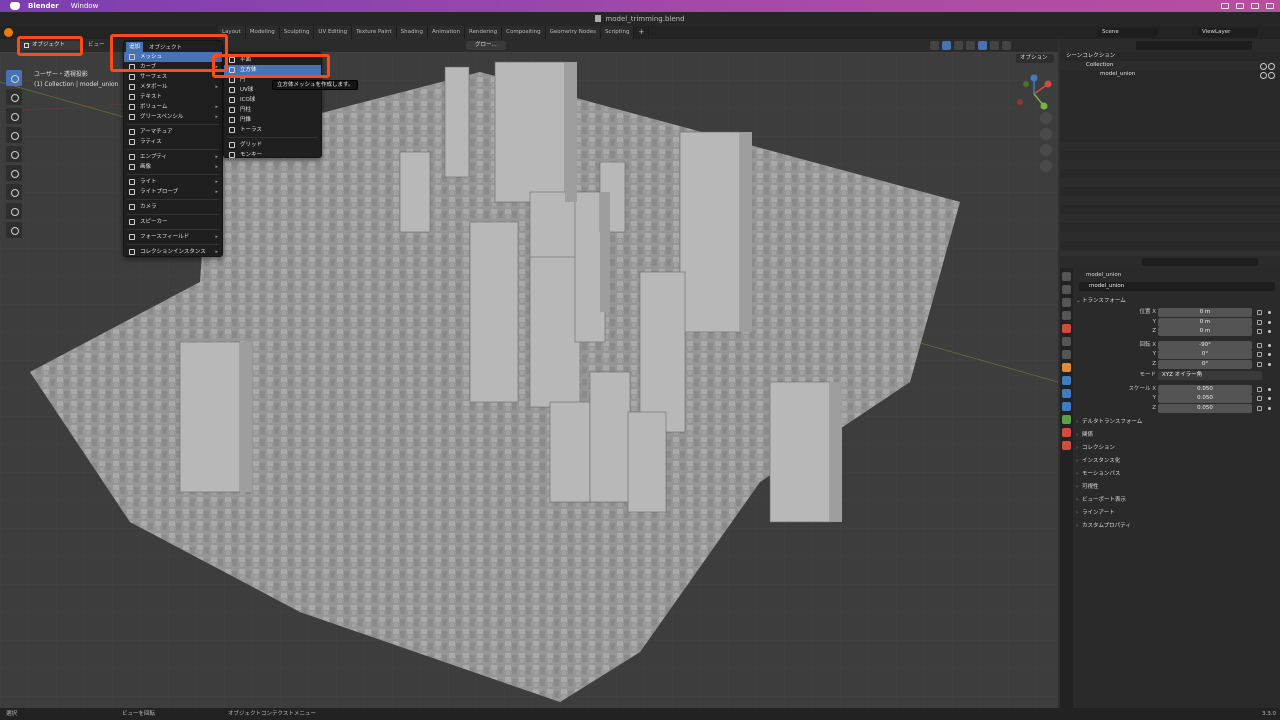 The image size is (1280, 720). I want to click on app-menu-blender: Blender, so click(43, 6).